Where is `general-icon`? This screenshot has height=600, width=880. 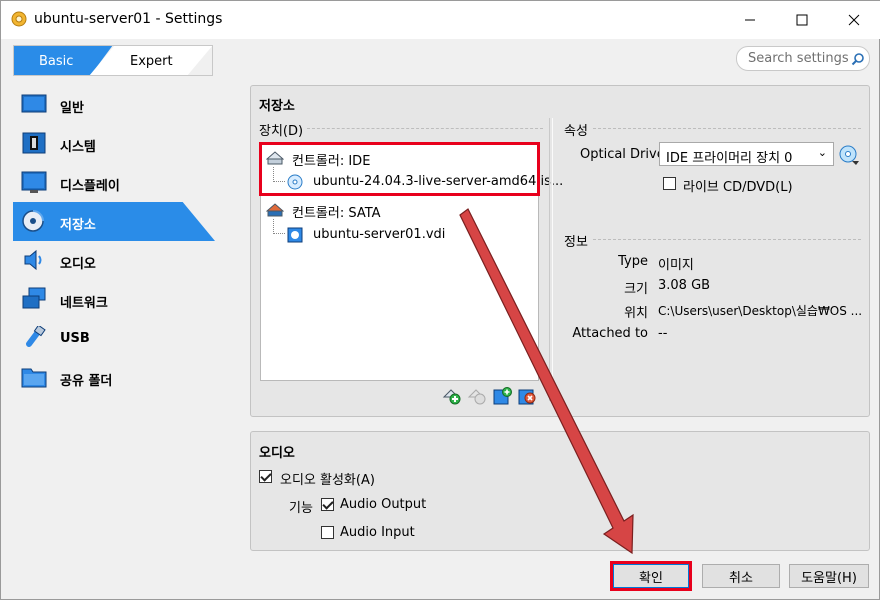 general-icon is located at coordinates (34, 103).